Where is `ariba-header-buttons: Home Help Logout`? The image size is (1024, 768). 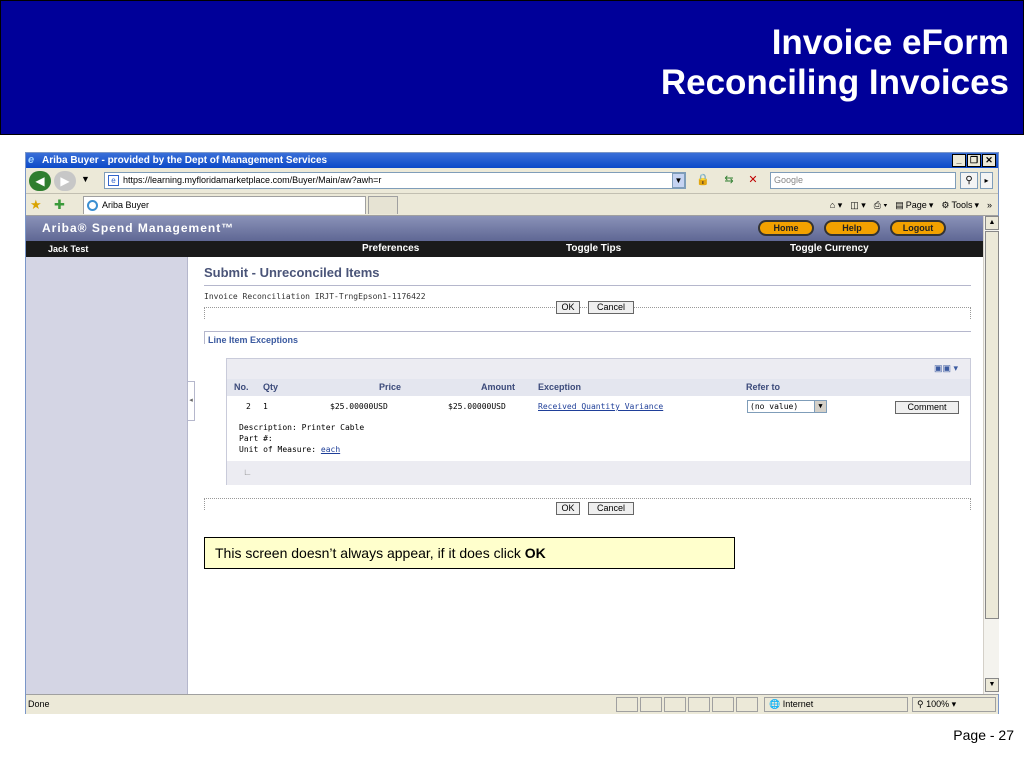 ariba-header-buttons: Home Help Logout is located at coordinates (852, 228).